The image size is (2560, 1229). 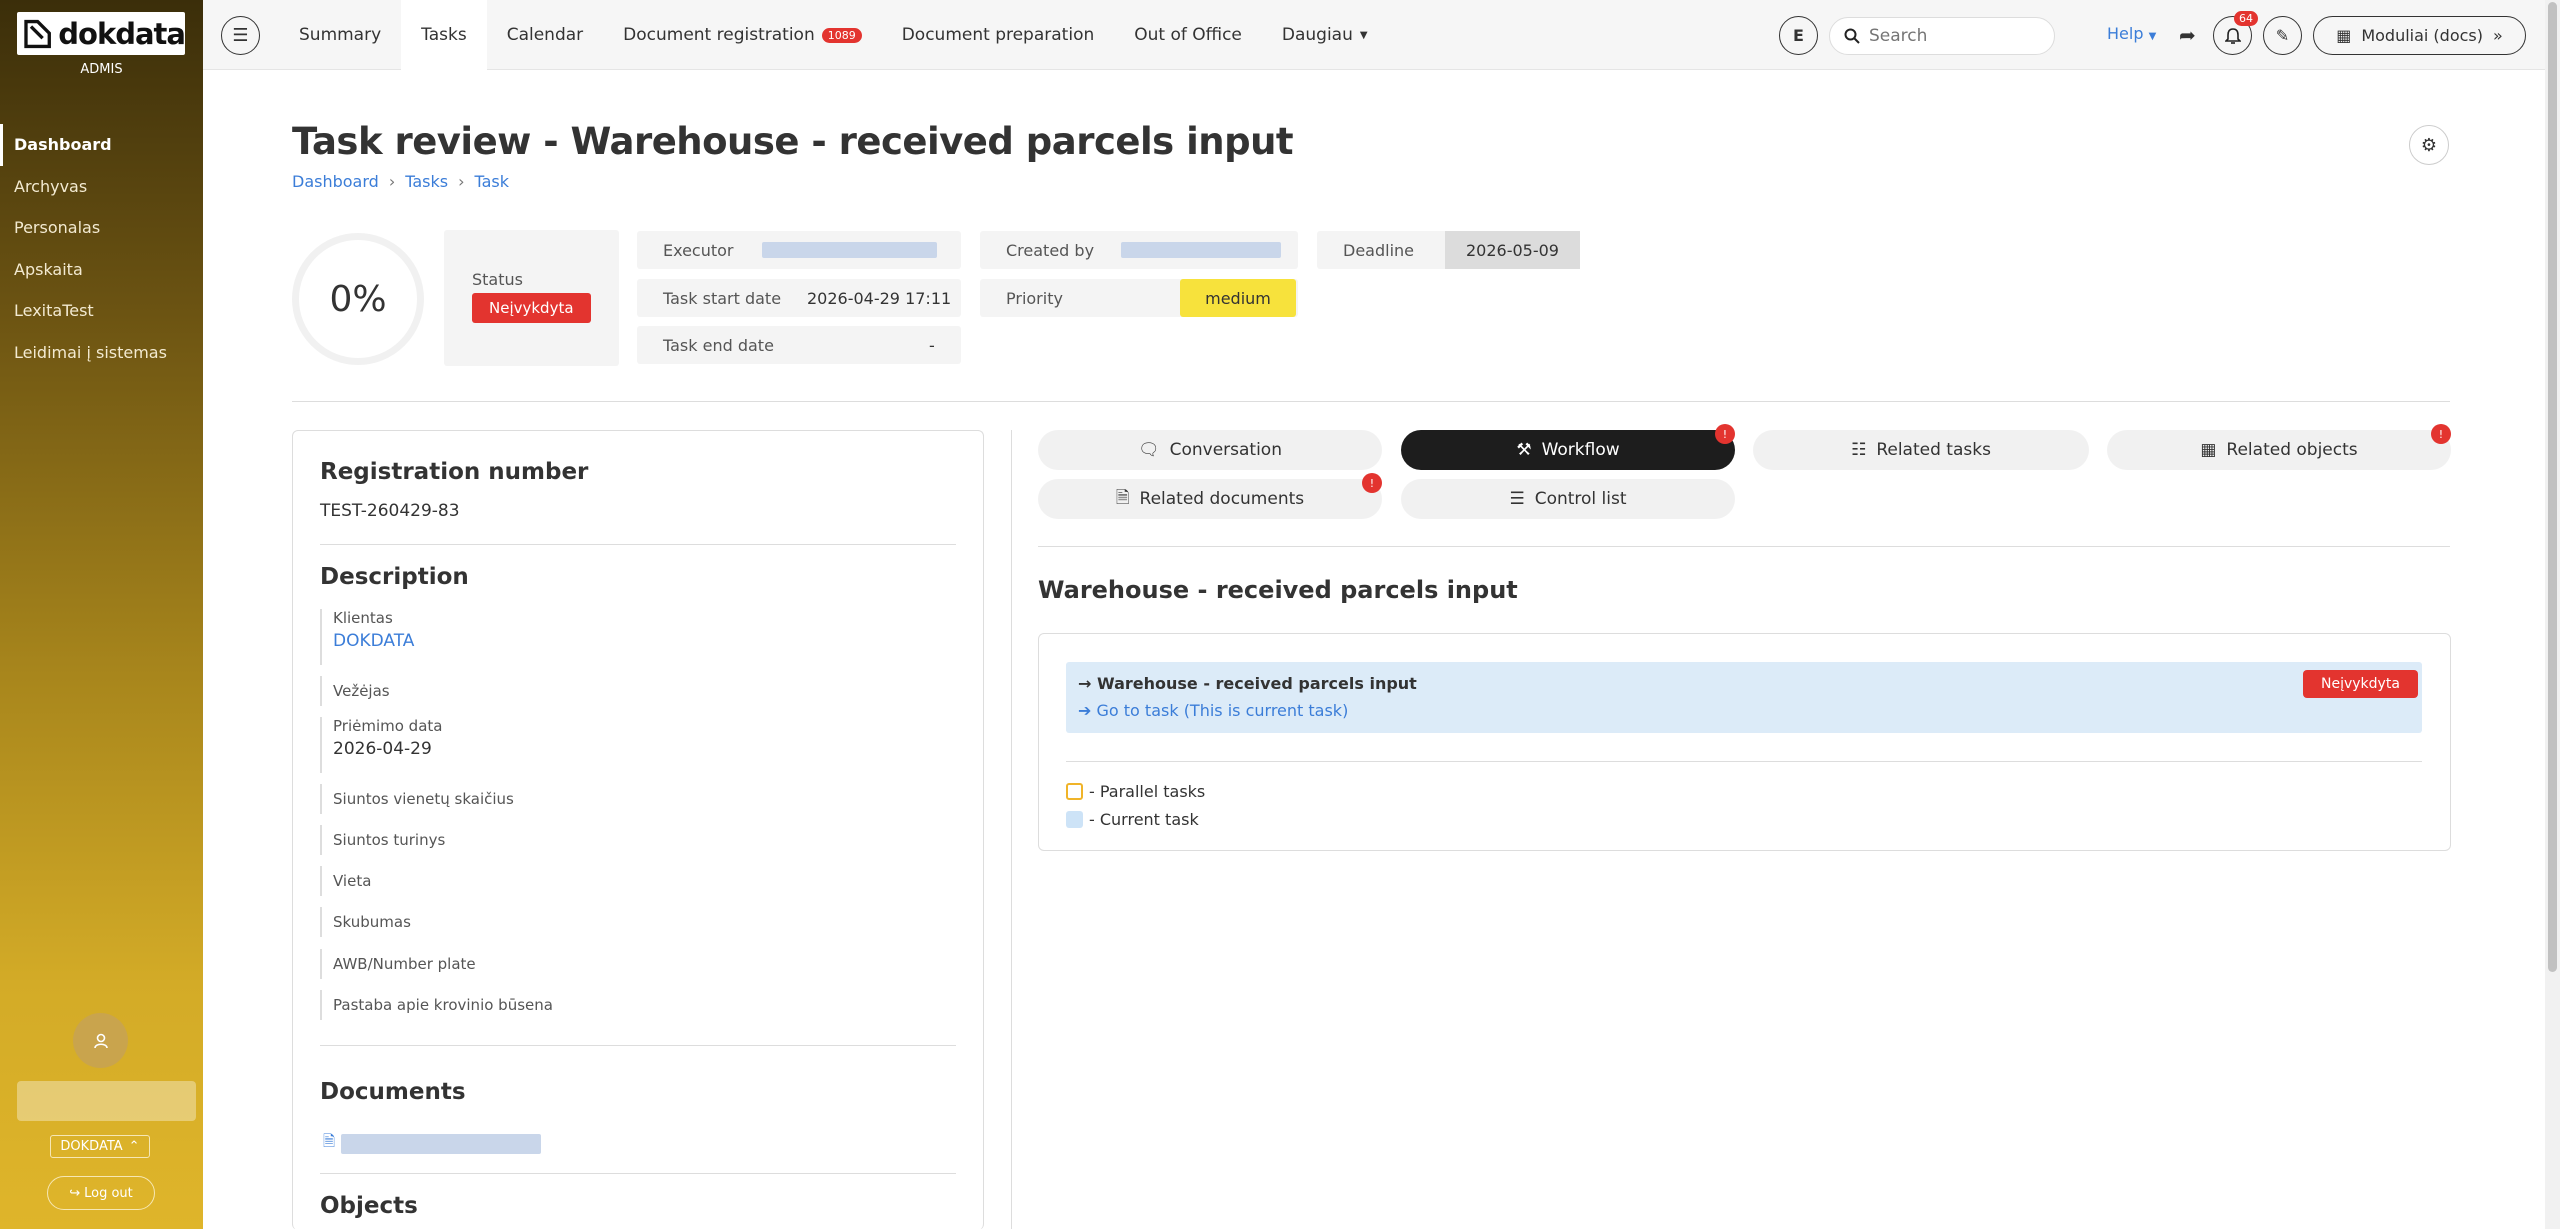 What do you see at coordinates (722, 298) in the screenshot?
I see `task-start-label: Task start date` at bounding box center [722, 298].